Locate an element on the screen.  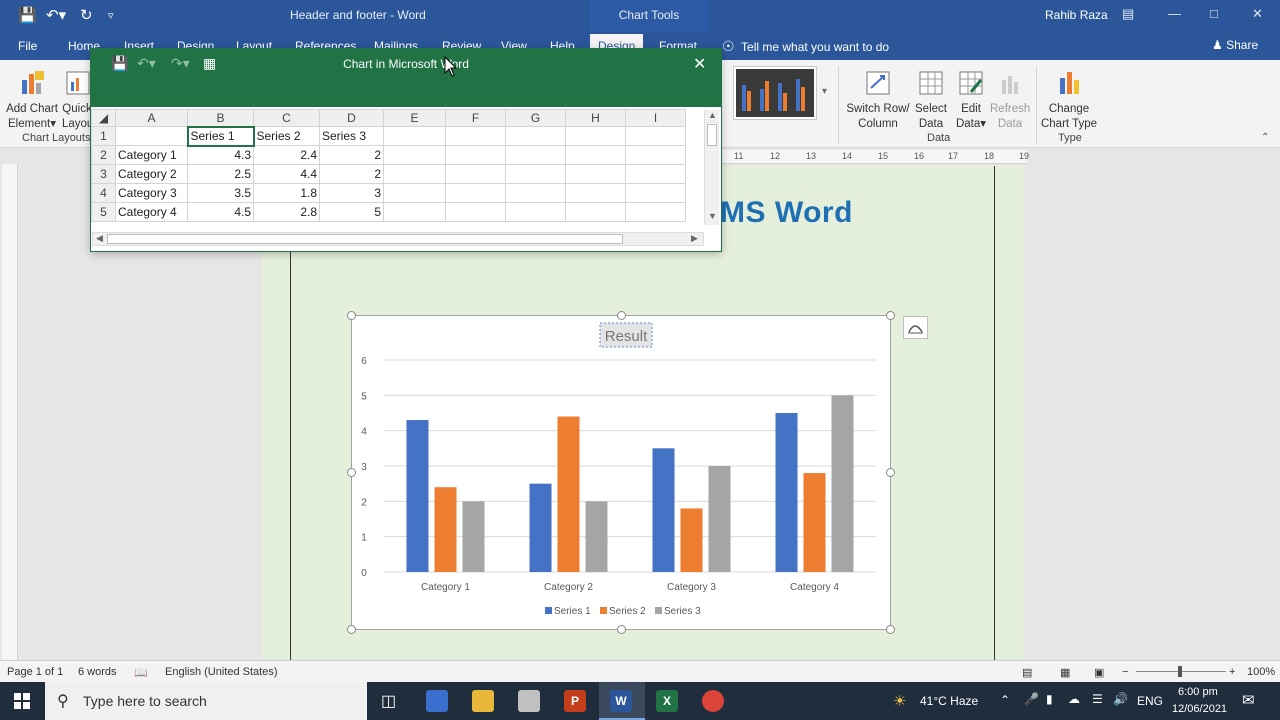
cell: 2.4 is located at coordinates (286, 155).